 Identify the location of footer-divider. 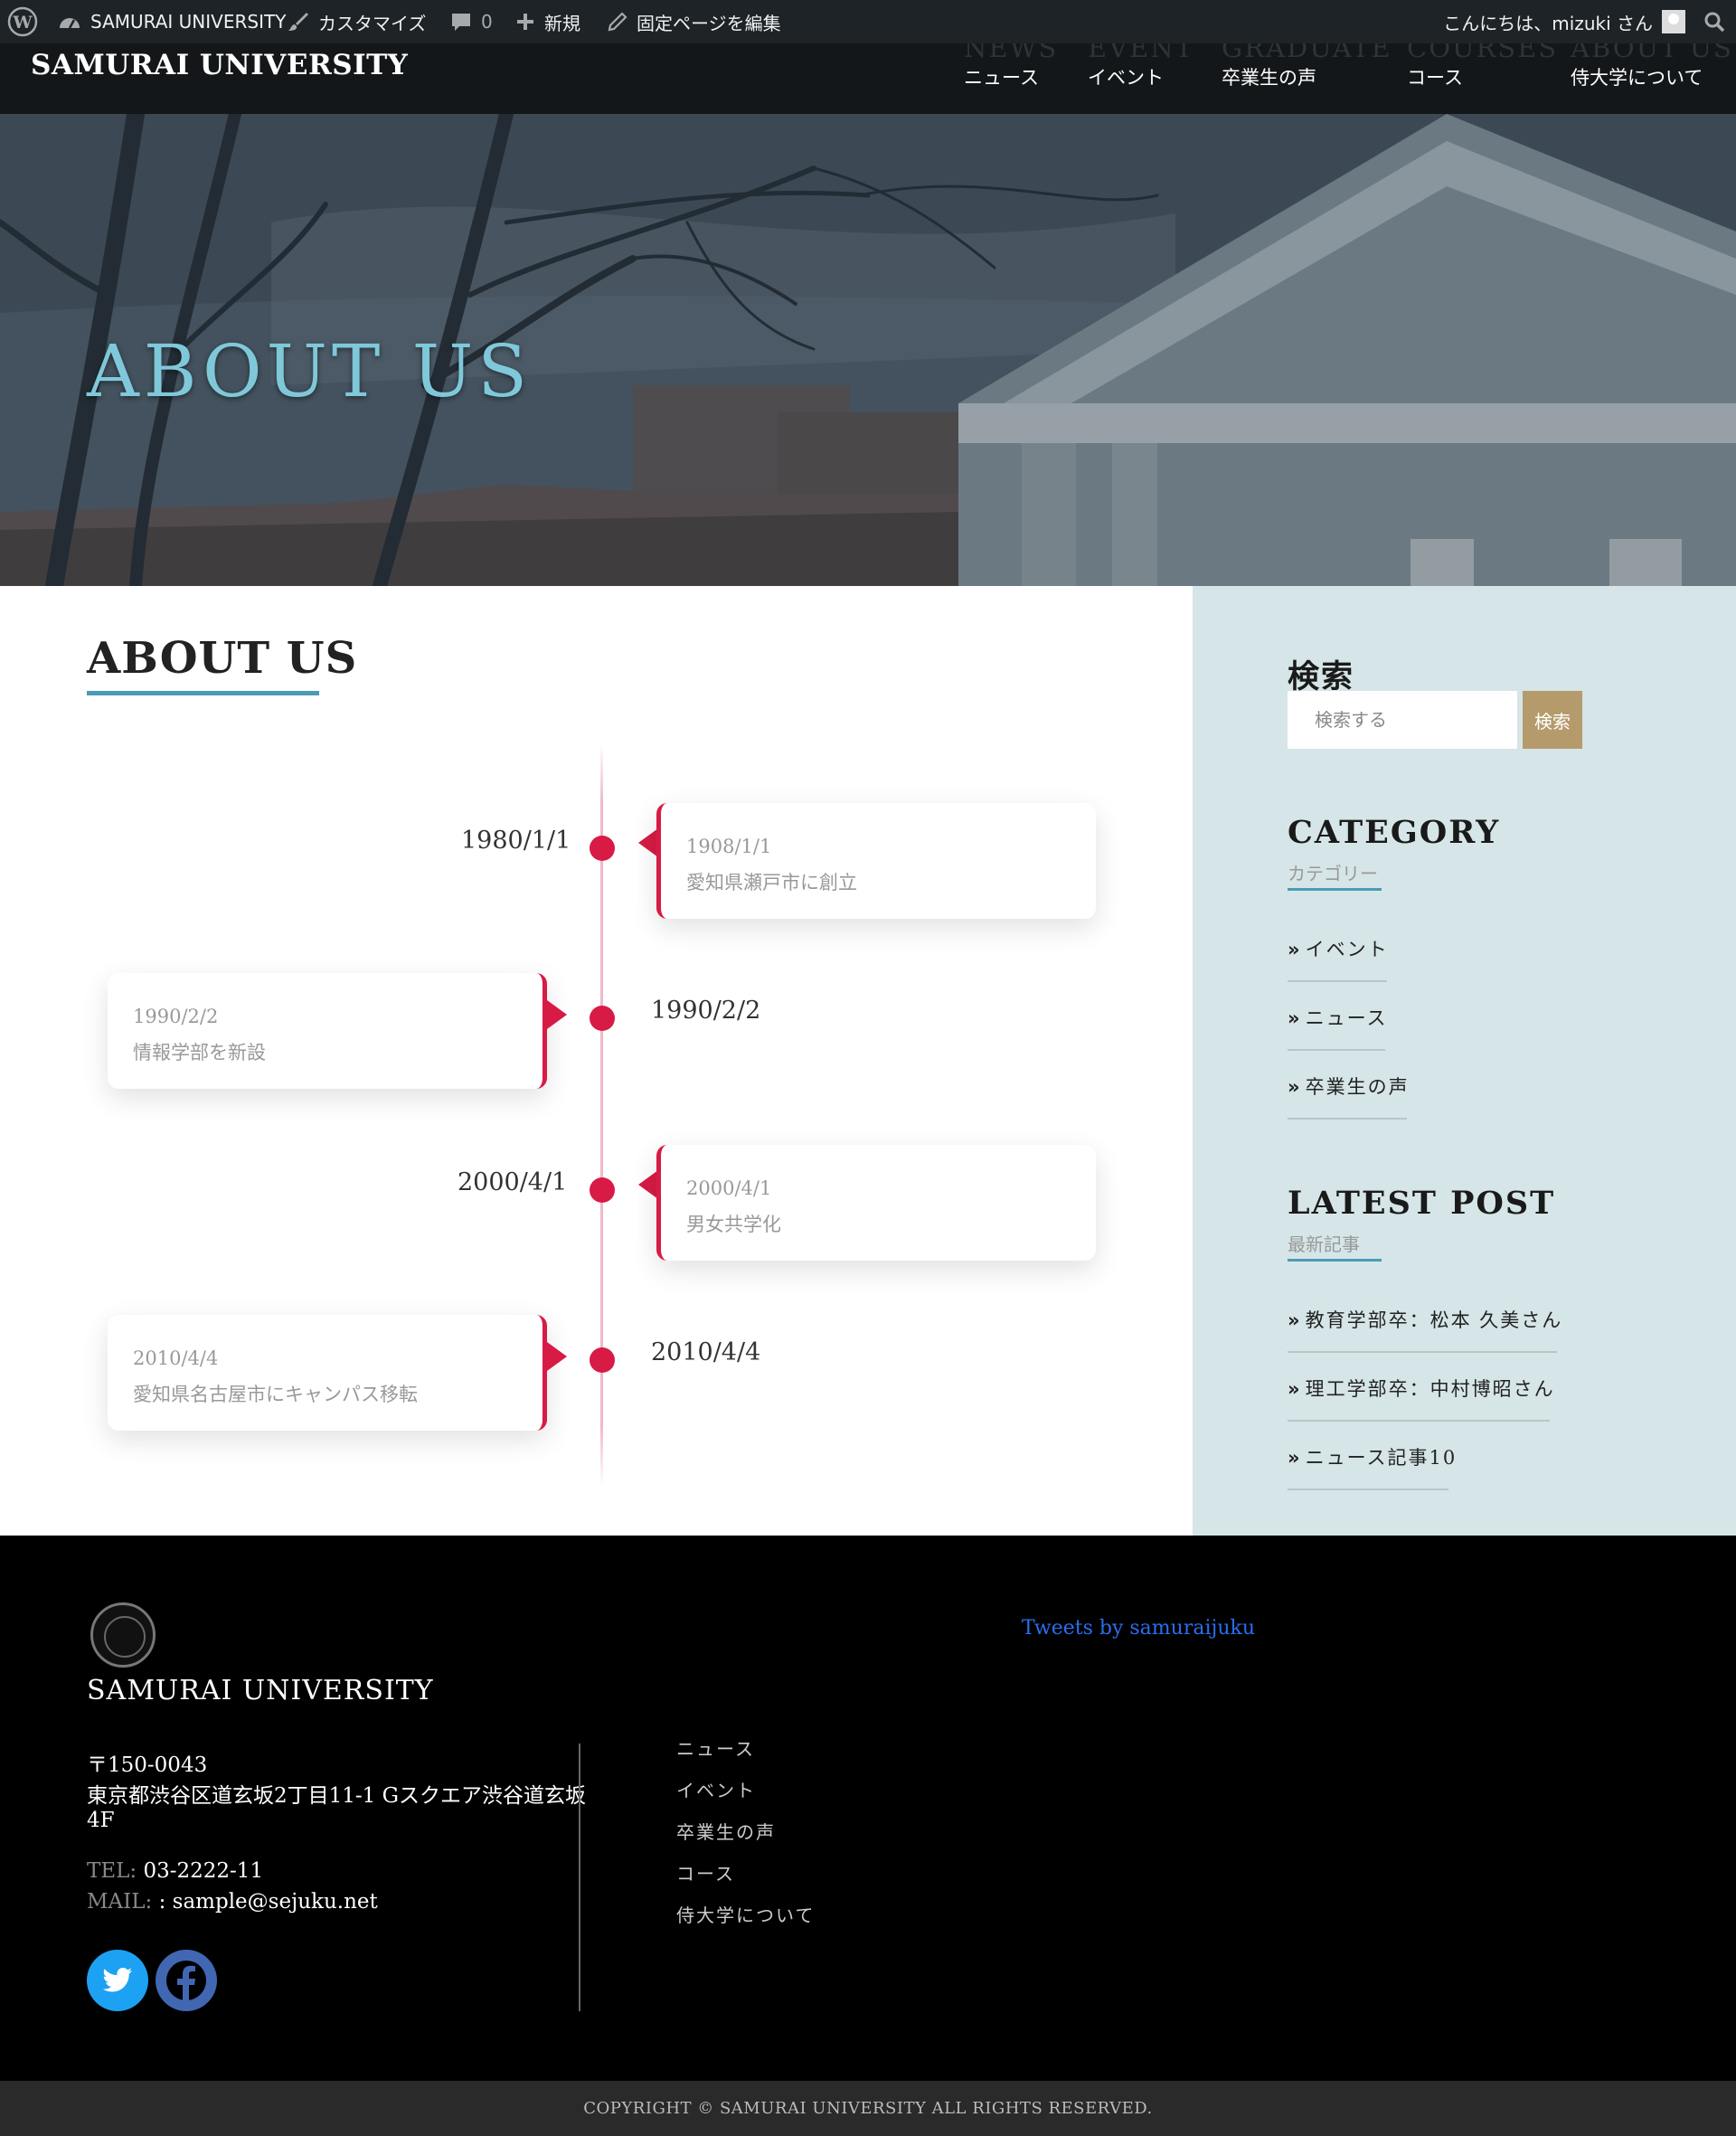
(580, 1877).